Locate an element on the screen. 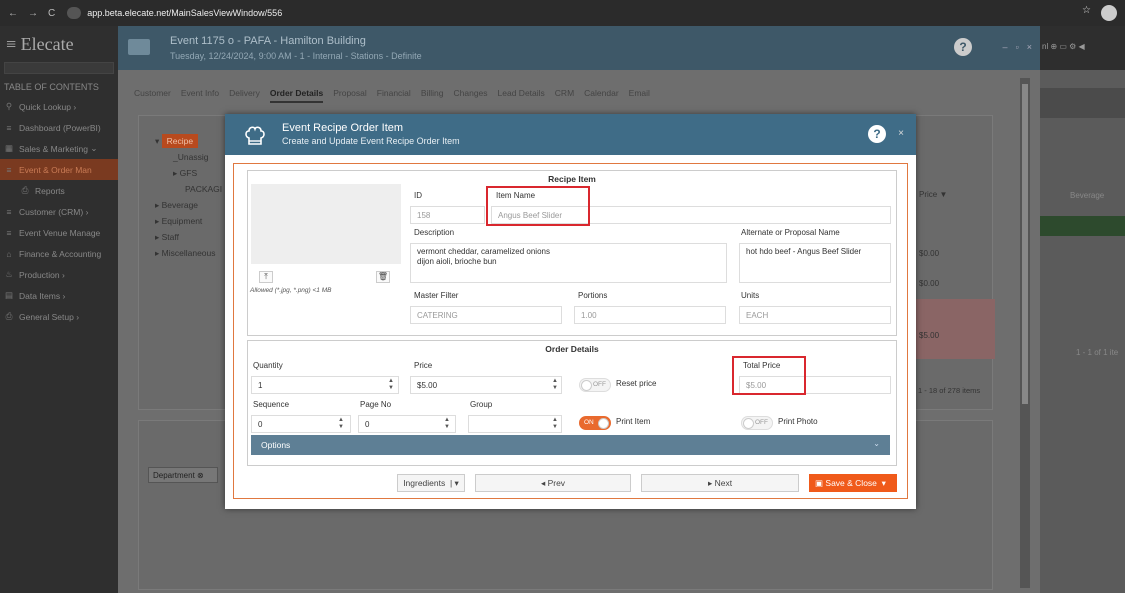 Image resolution: width=1125 pixels, height=593 pixels. tab-financial: Financial is located at coordinates (394, 95).